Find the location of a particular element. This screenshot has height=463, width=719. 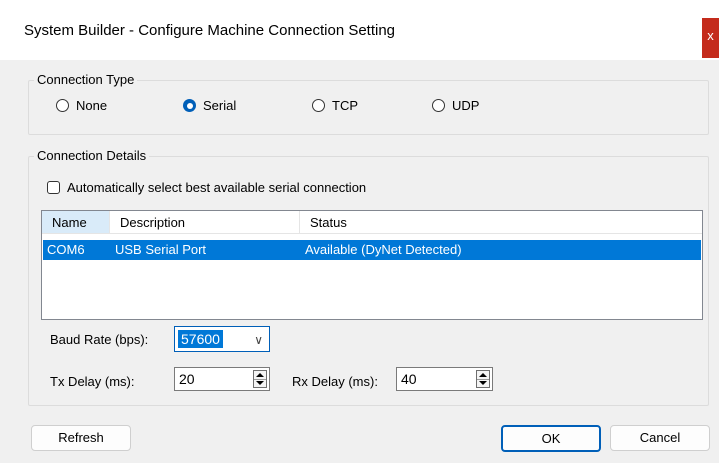

radio-udp-label: UDP is located at coordinates (466, 105).